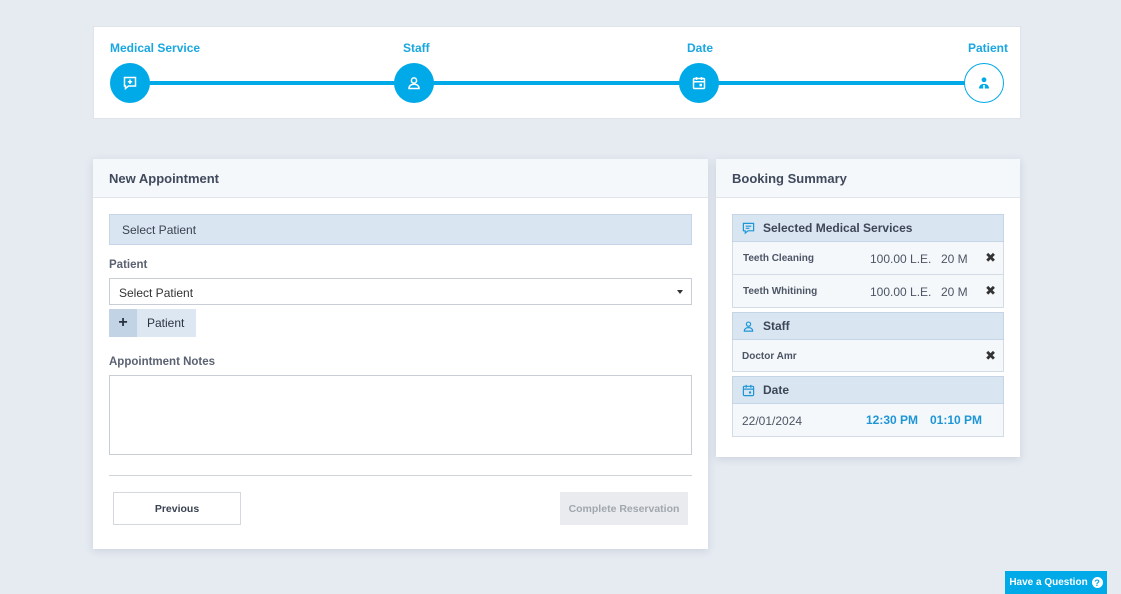 The image size is (1121, 594). I want to click on date-title: Date, so click(776, 390).